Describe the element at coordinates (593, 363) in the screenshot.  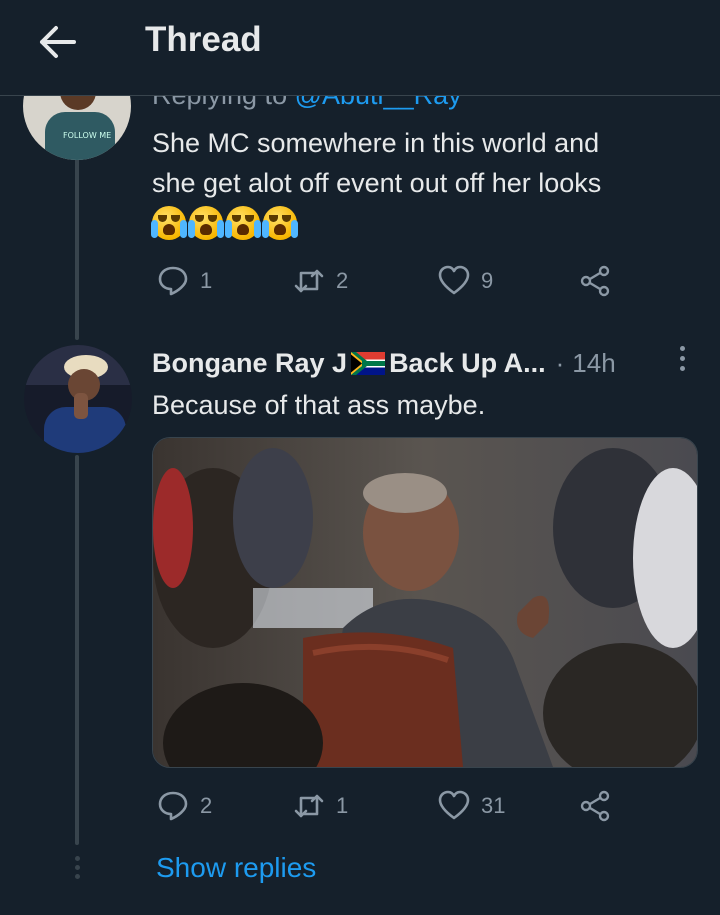
I see `tweet-time: 14h` at that location.